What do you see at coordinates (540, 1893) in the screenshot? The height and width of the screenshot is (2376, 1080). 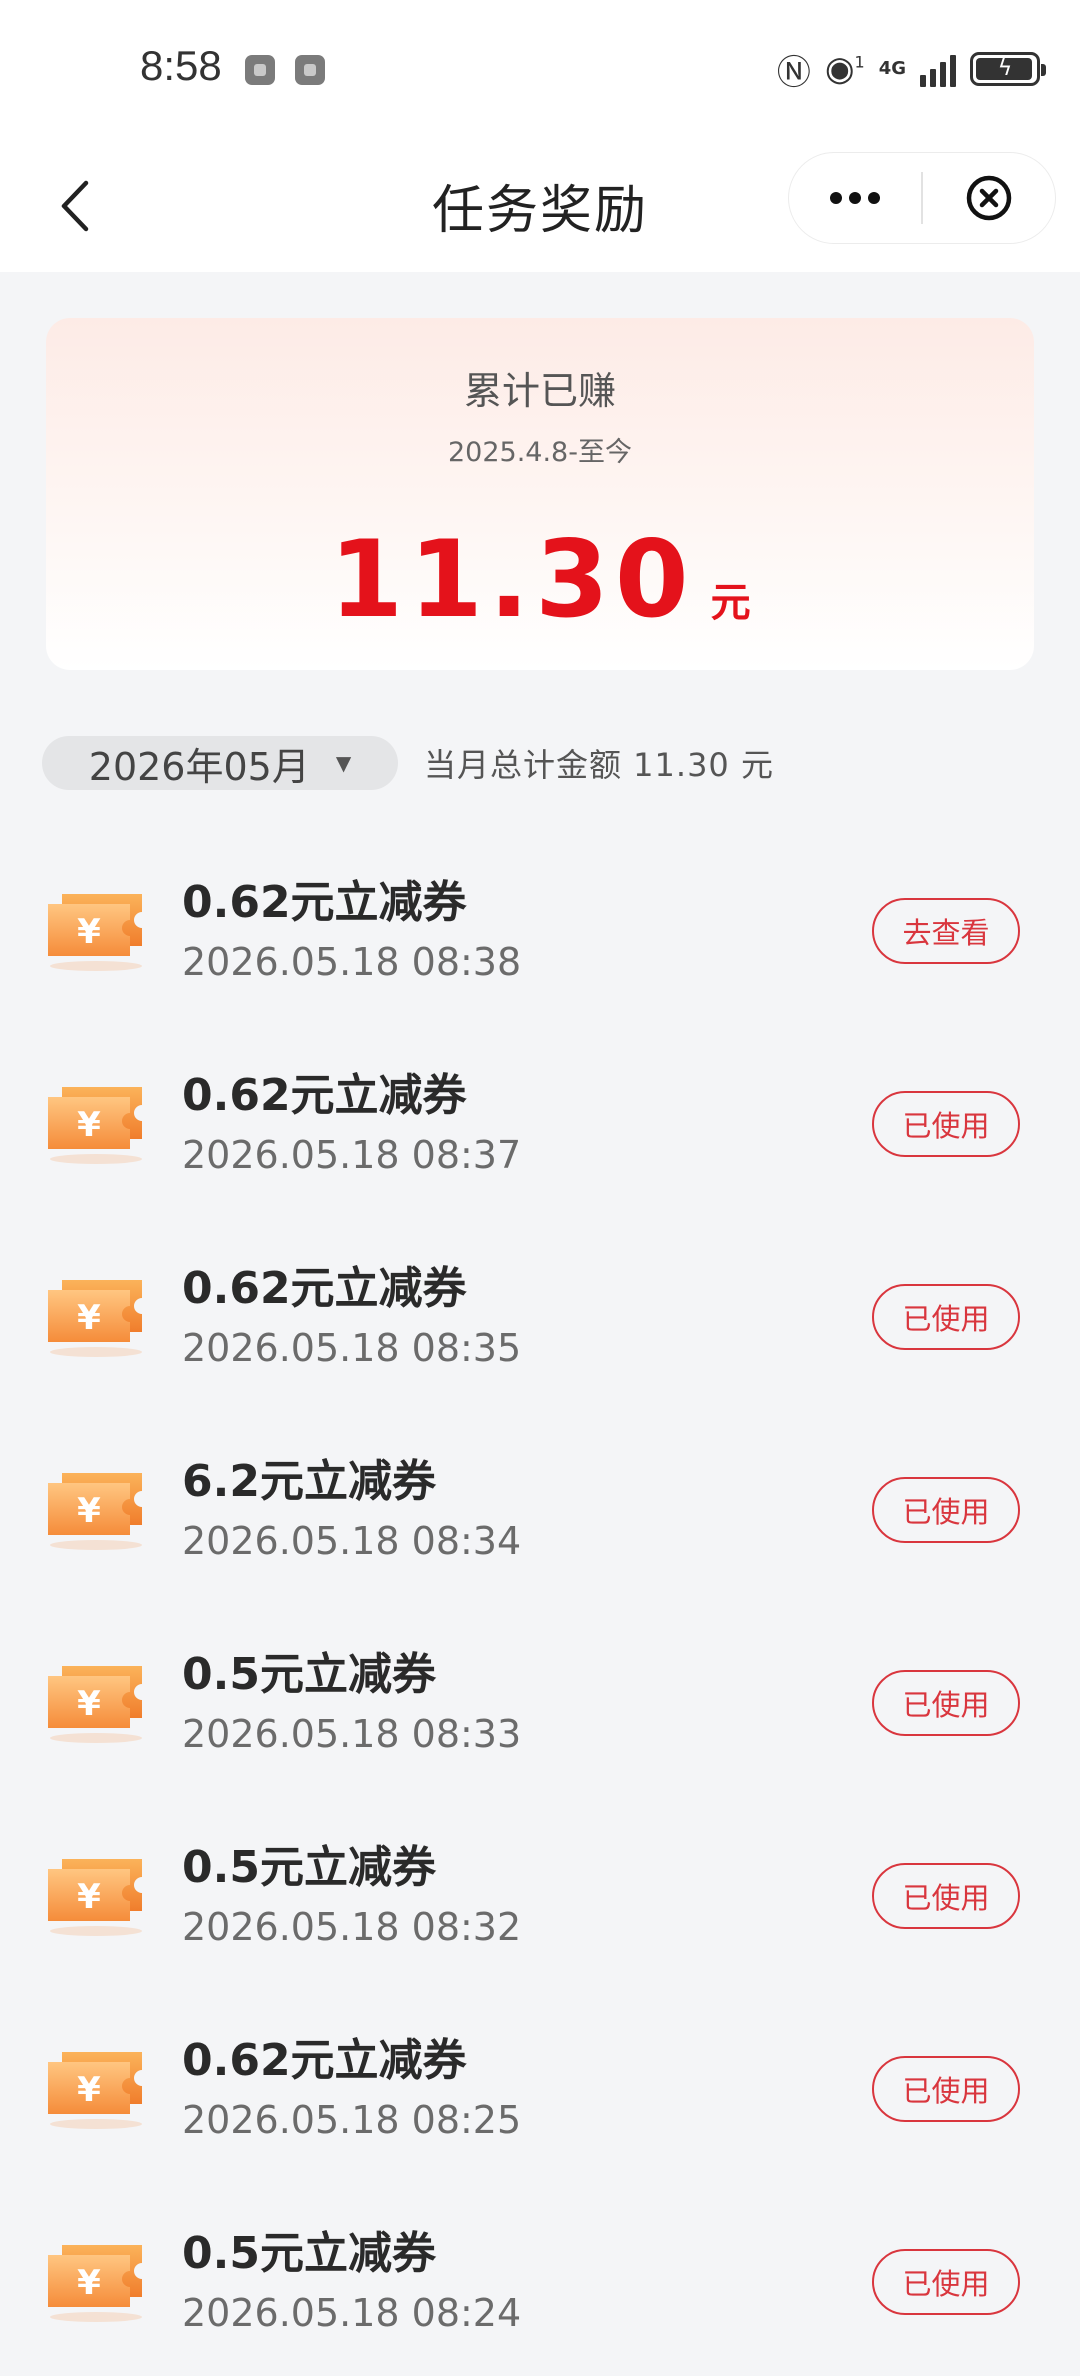 I see `reward-item: ¥ 0.5元立减券 2026.05.18 08:32 已使用` at bounding box center [540, 1893].